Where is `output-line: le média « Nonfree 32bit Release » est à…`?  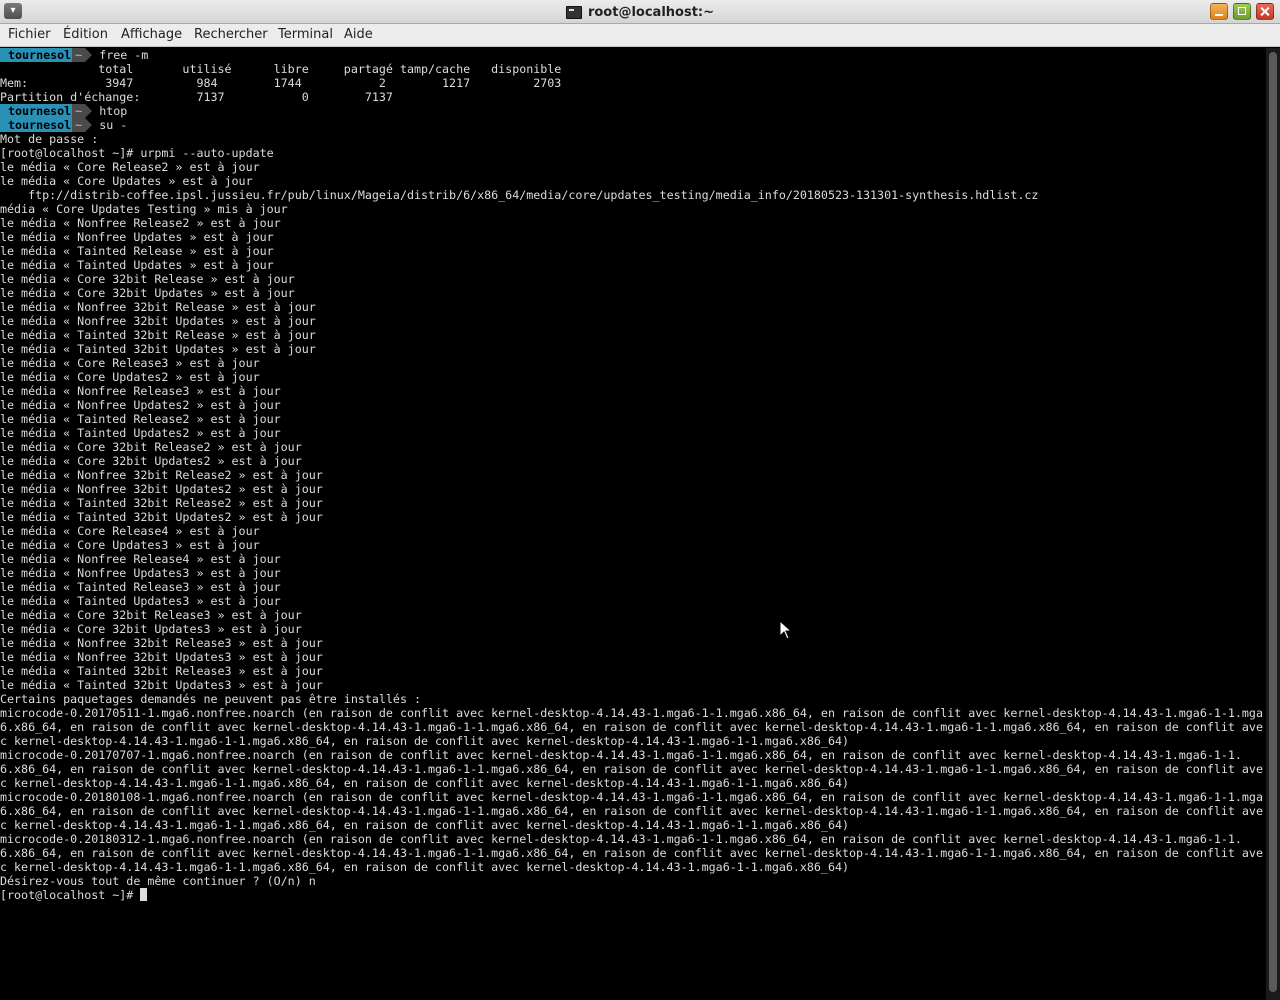
output-line: le média « Nonfree 32bit Release » est à… is located at coordinates (158, 307).